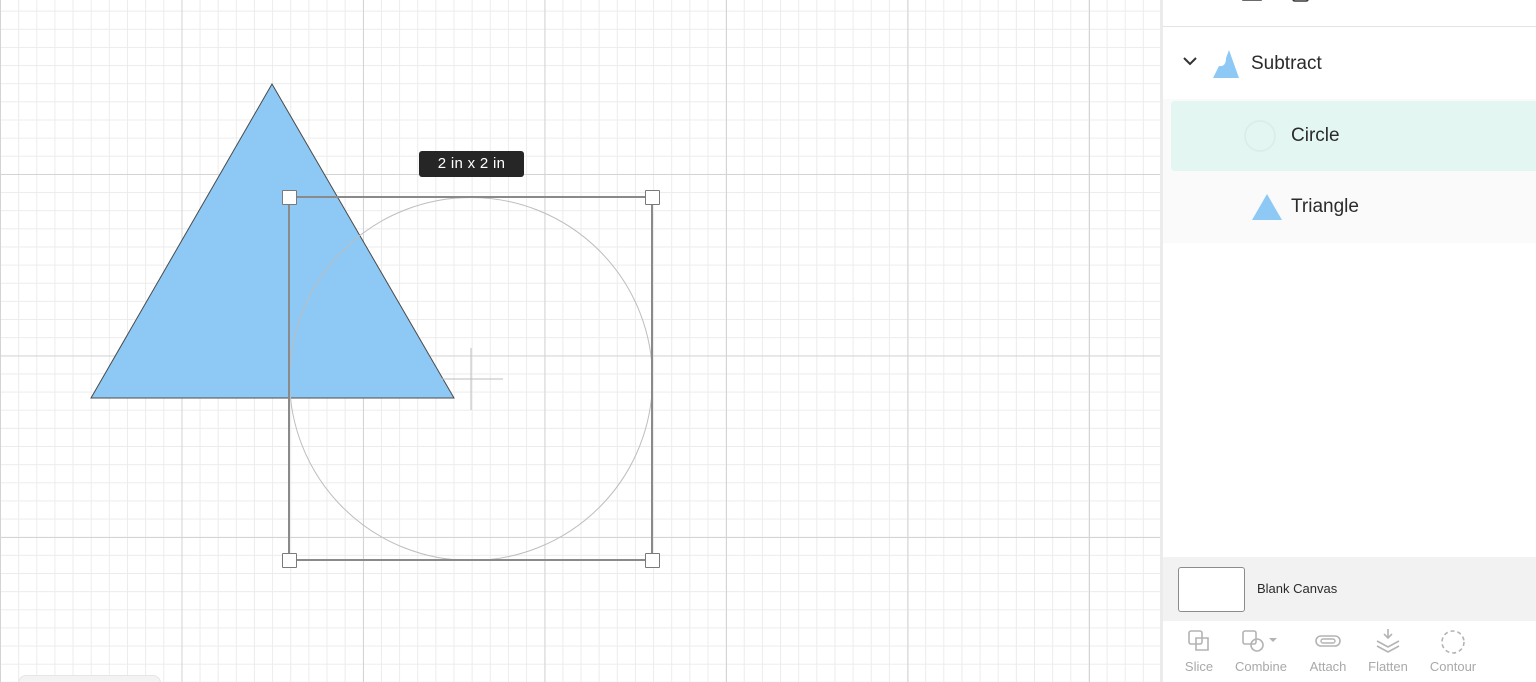 The height and width of the screenshot is (682, 1536). Describe the element at coordinates (1349, 13) in the screenshot. I see `layers-toolbar` at that location.